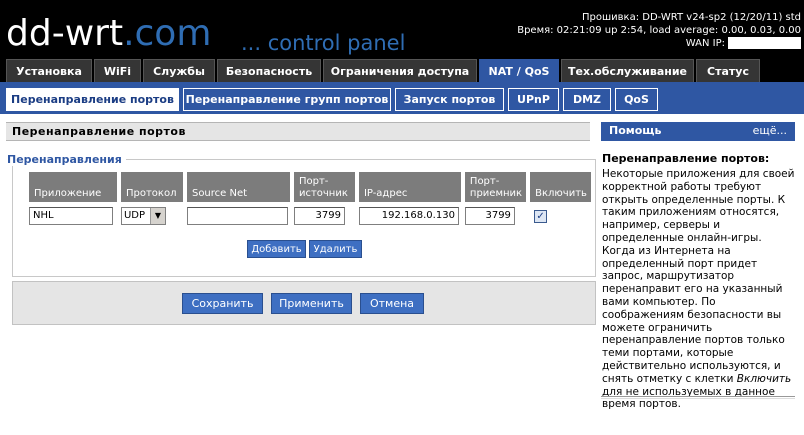  I want to click on col-port-to: Порт-приемник, so click(495, 187).